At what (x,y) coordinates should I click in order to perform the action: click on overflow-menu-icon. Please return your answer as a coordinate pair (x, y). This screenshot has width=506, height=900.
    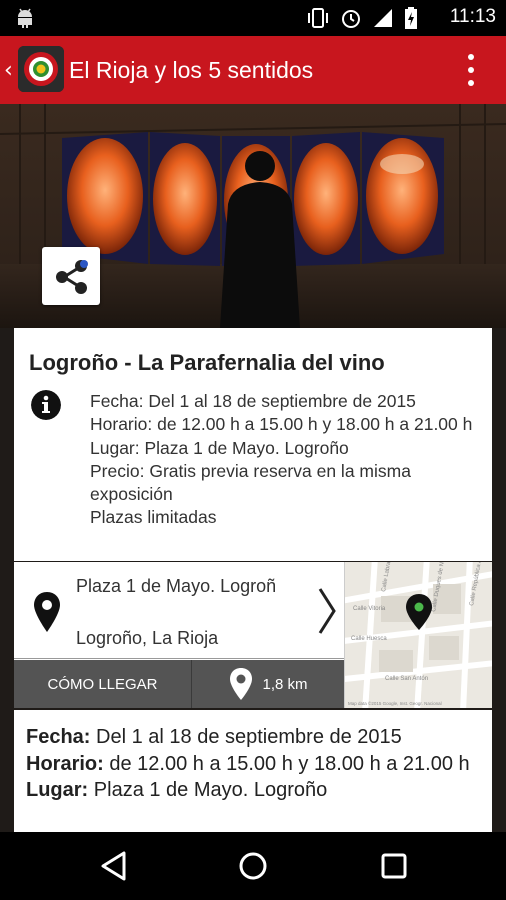
    Looking at the image, I should click on (471, 70).